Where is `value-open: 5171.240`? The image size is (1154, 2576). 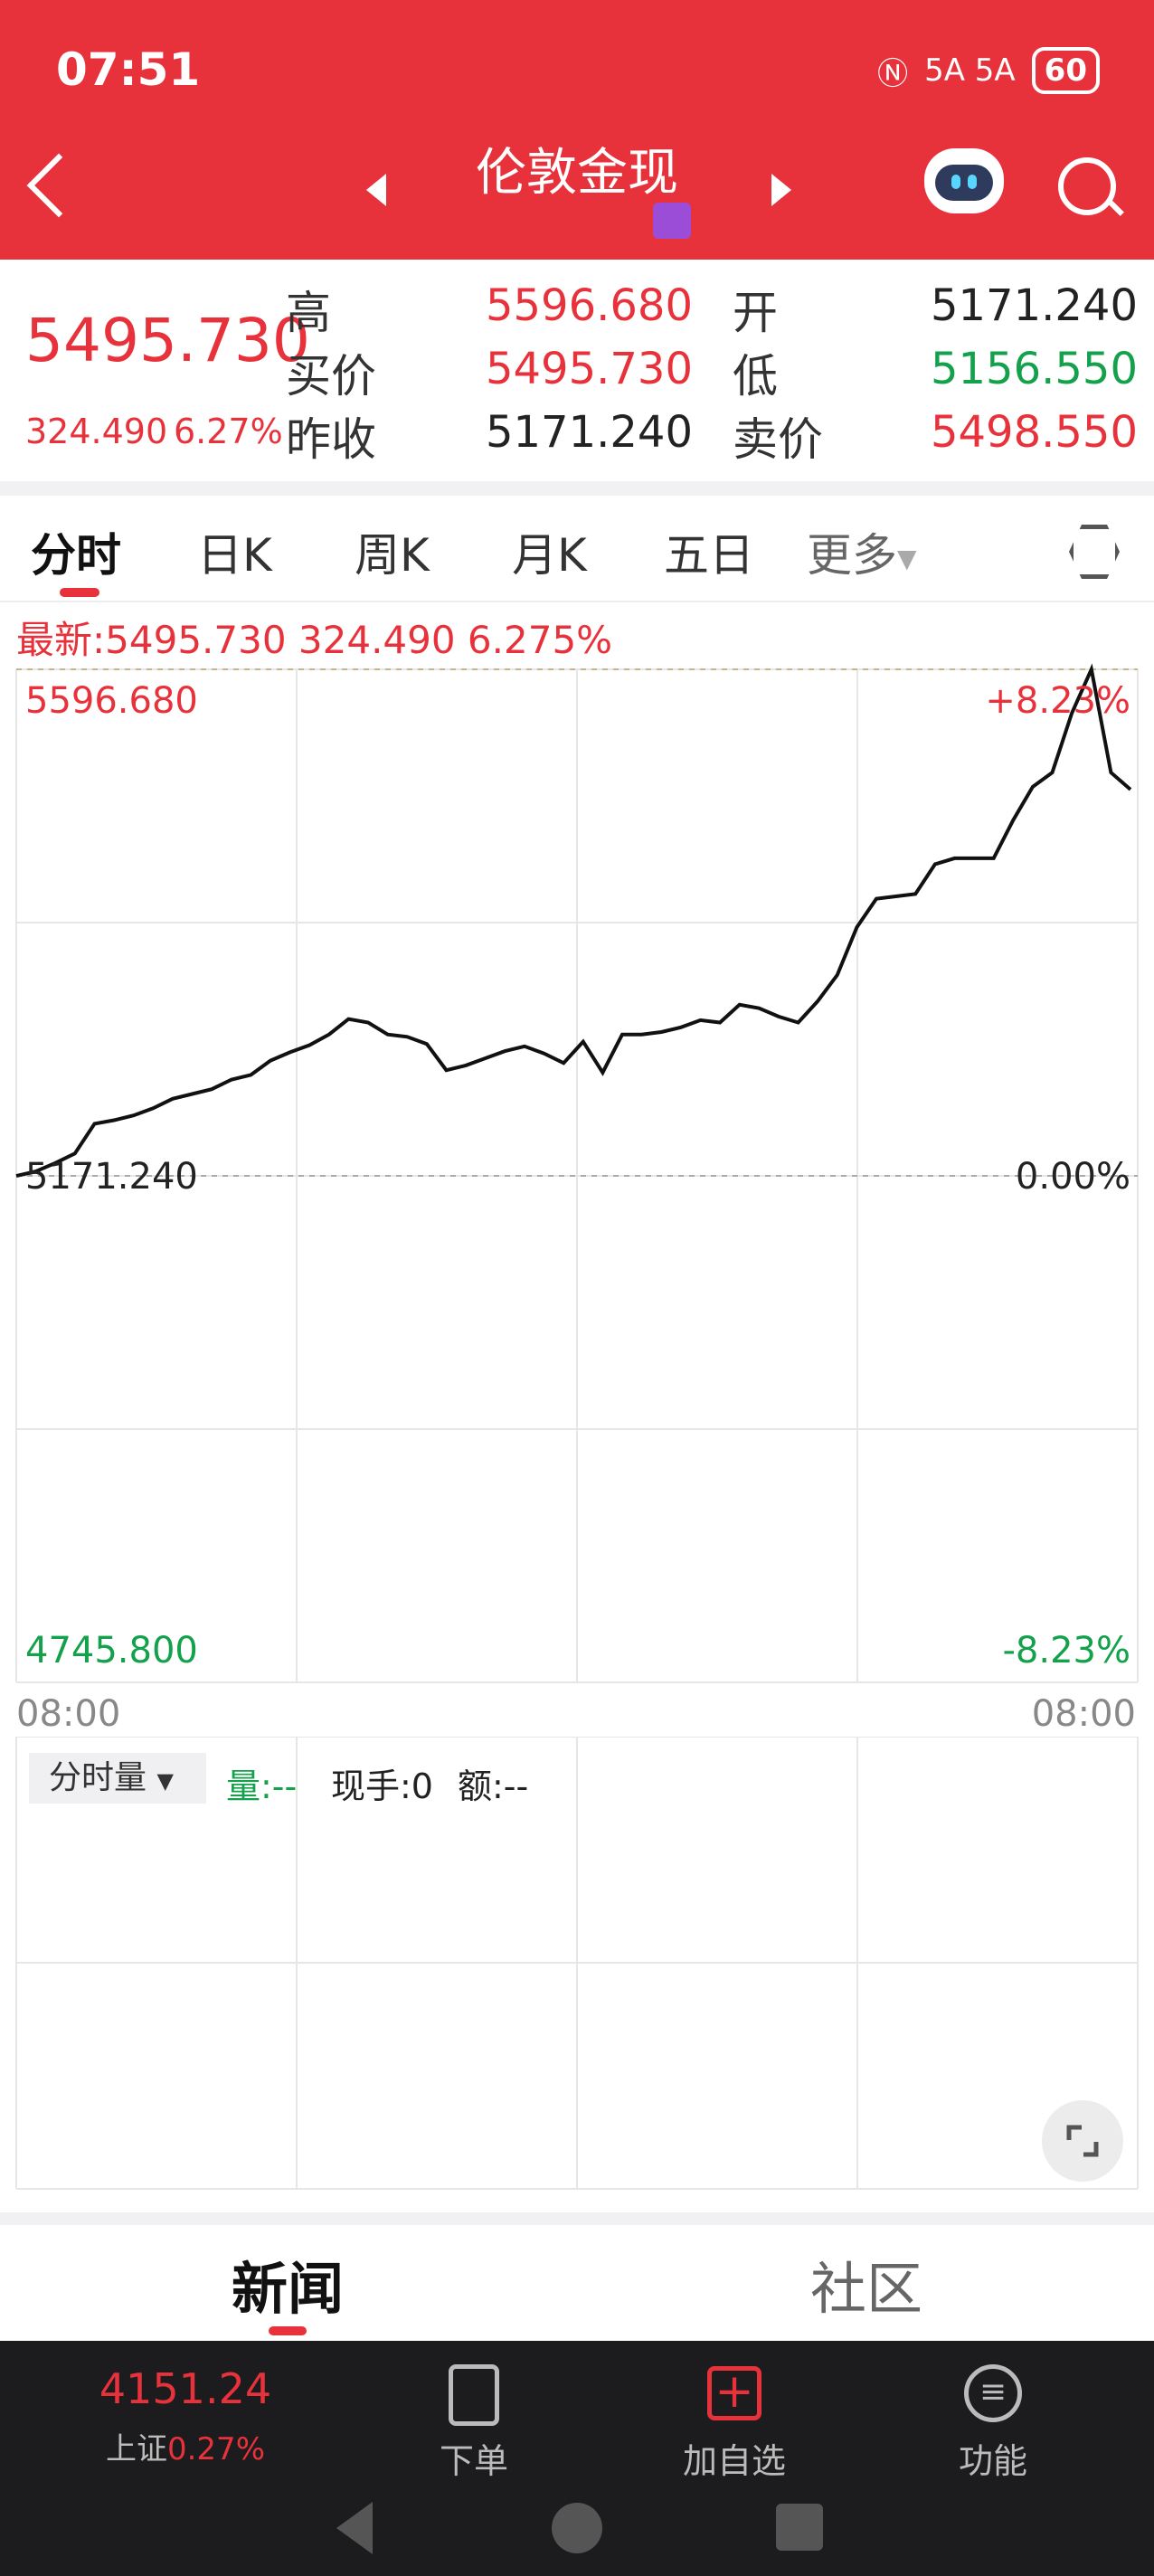
value-open: 5171.240 is located at coordinates (1034, 305).